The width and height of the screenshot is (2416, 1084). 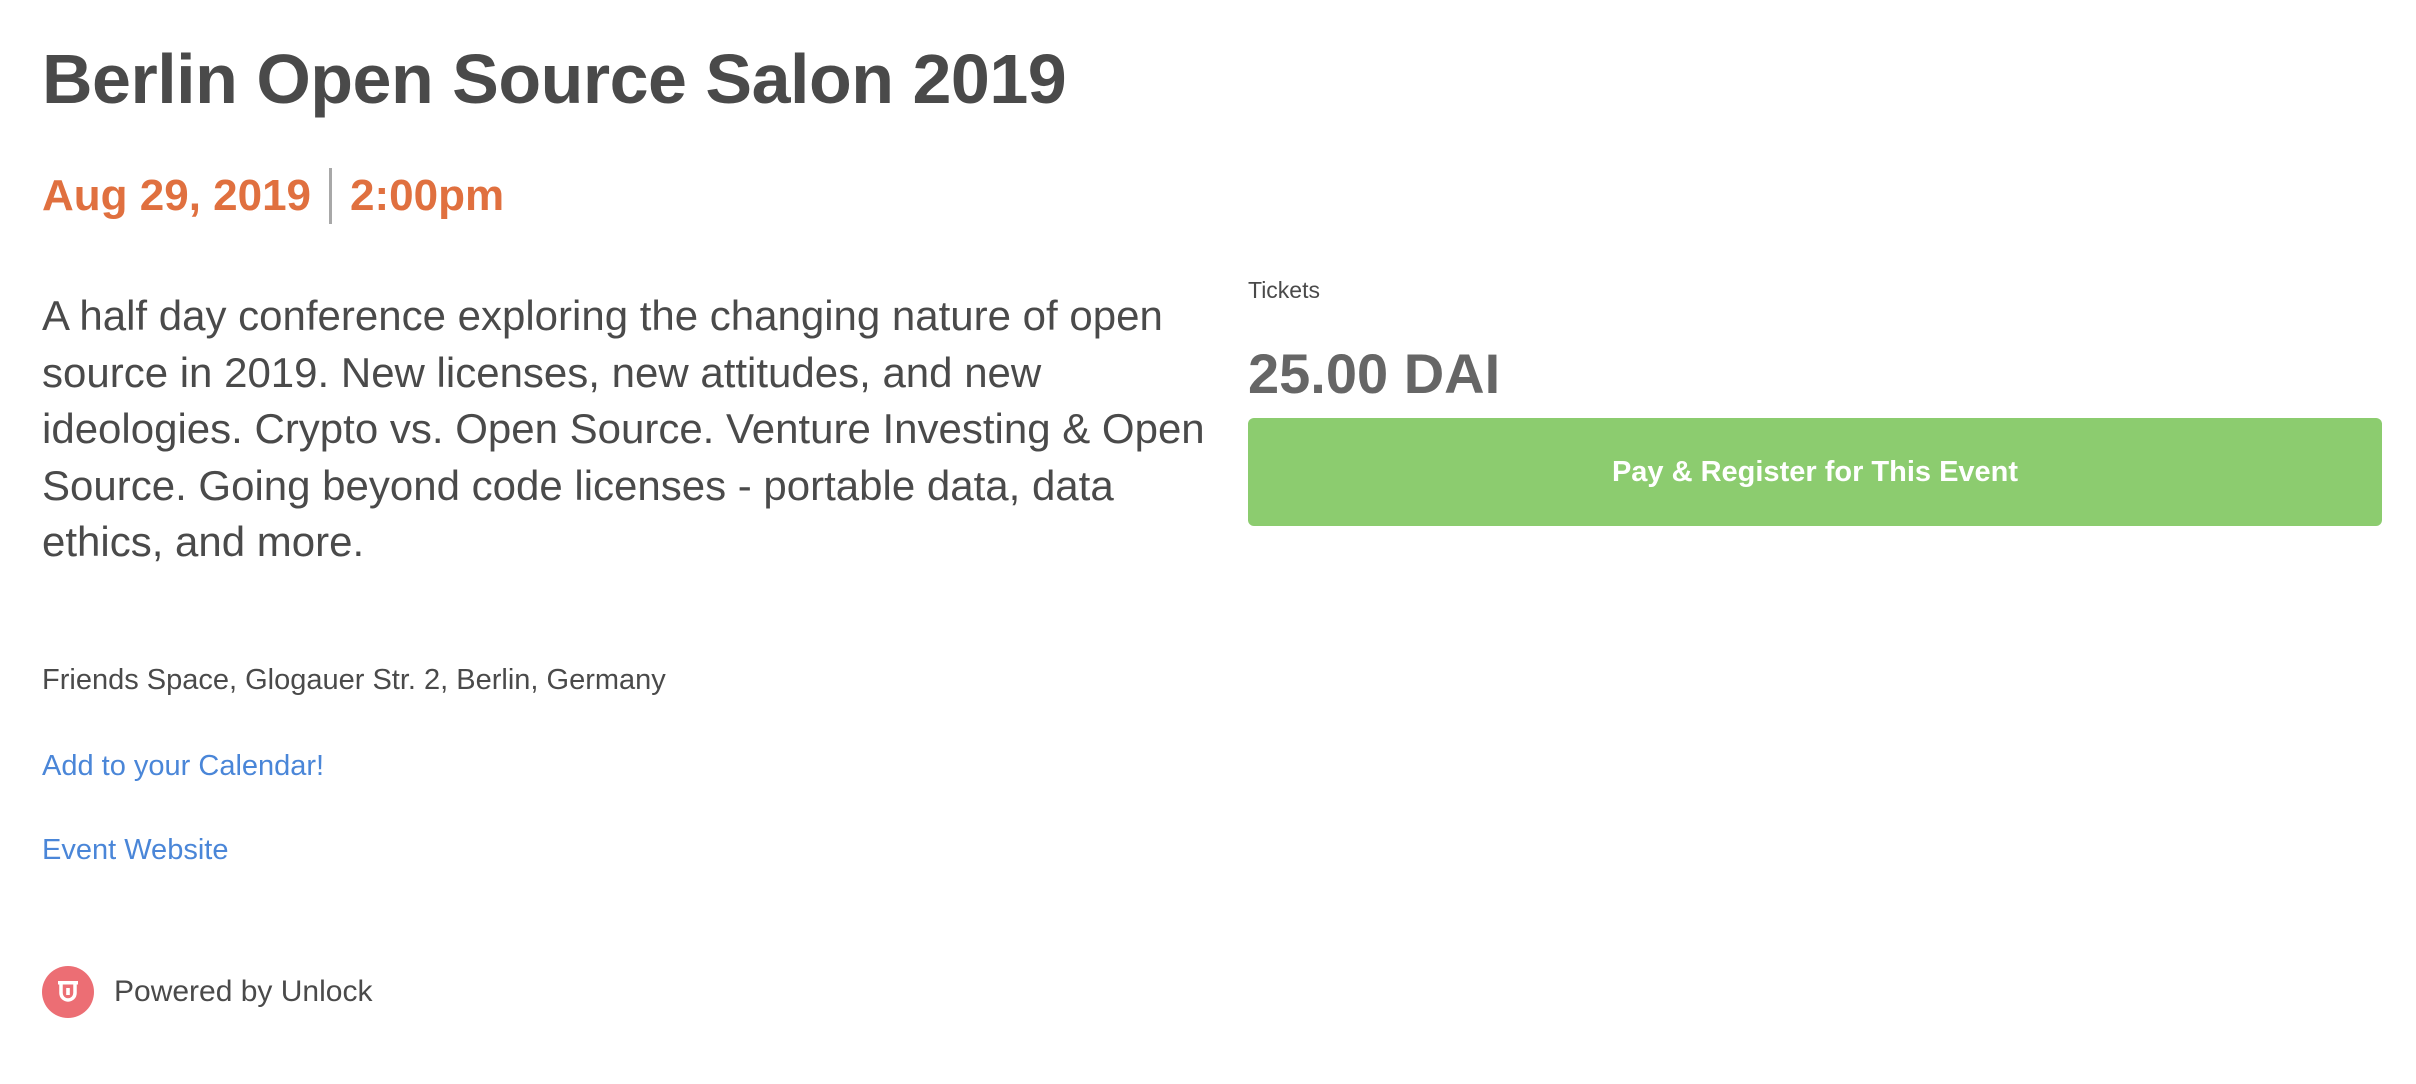 What do you see at coordinates (1374, 373) in the screenshot?
I see `ticket-price: 25.00 DAI` at bounding box center [1374, 373].